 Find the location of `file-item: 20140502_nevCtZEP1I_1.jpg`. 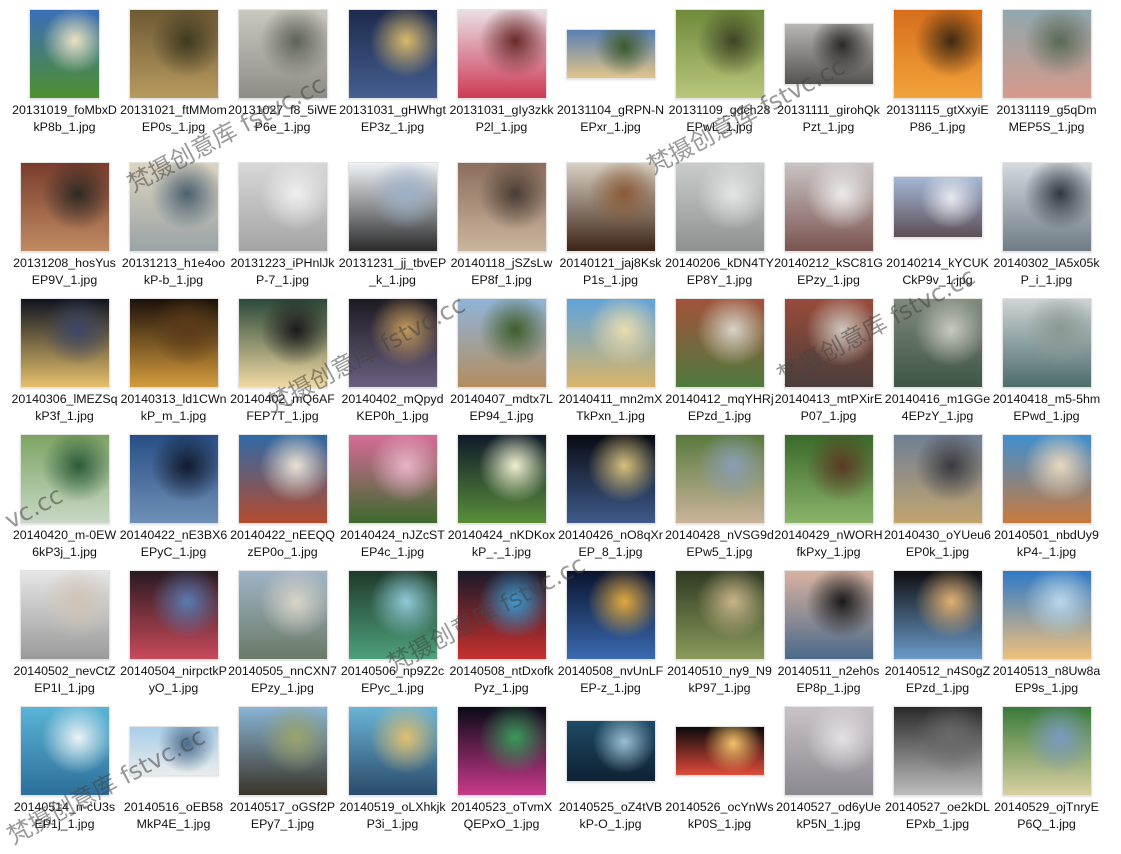

file-item: 20140502_nevCtZEP1I_1.jpg is located at coordinates (64, 637).